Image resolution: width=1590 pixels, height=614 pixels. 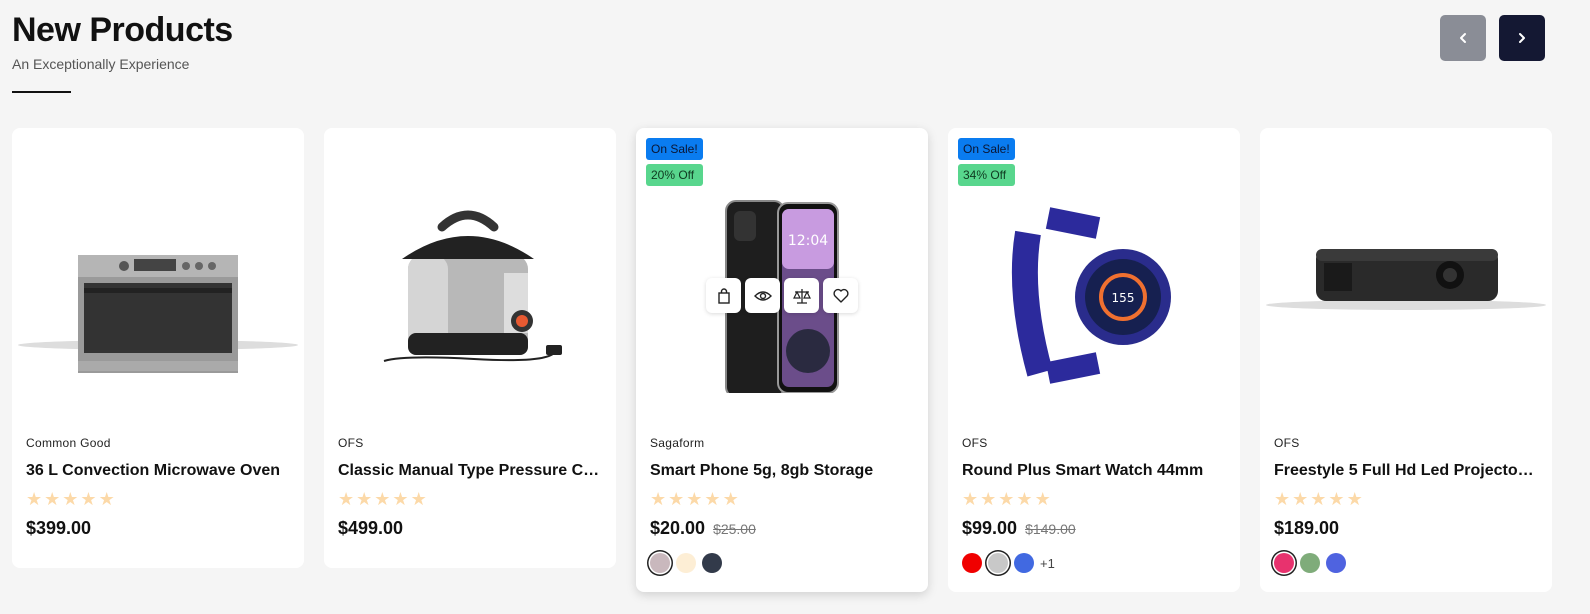 I want to click on discount-badge: 34% Off, so click(x=986, y=175).